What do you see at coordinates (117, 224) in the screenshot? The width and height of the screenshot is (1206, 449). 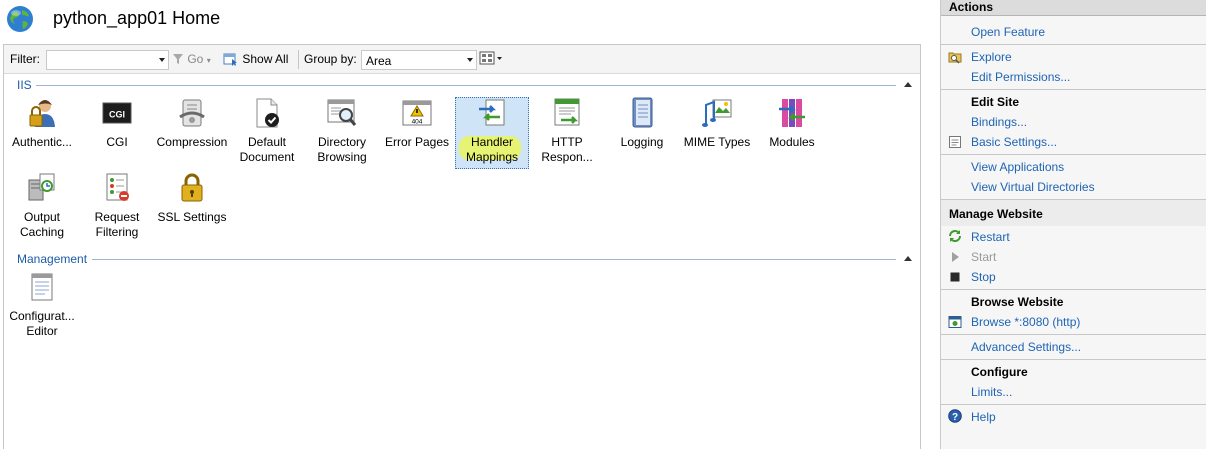 I see `feature-label: Request Filtering` at bounding box center [117, 224].